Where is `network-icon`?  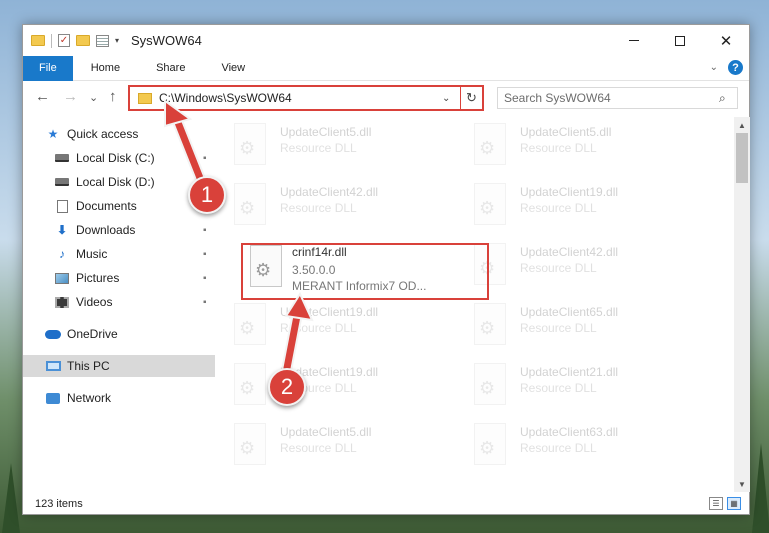 network-icon is located at coordinates (53, 398).